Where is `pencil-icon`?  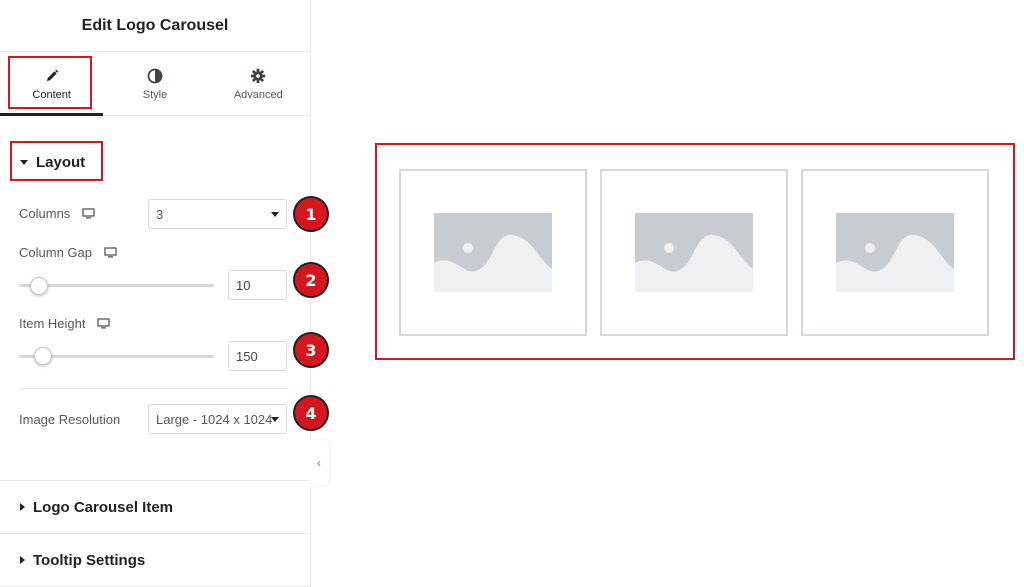
pencil-icon is located at coordinates (52, 76).